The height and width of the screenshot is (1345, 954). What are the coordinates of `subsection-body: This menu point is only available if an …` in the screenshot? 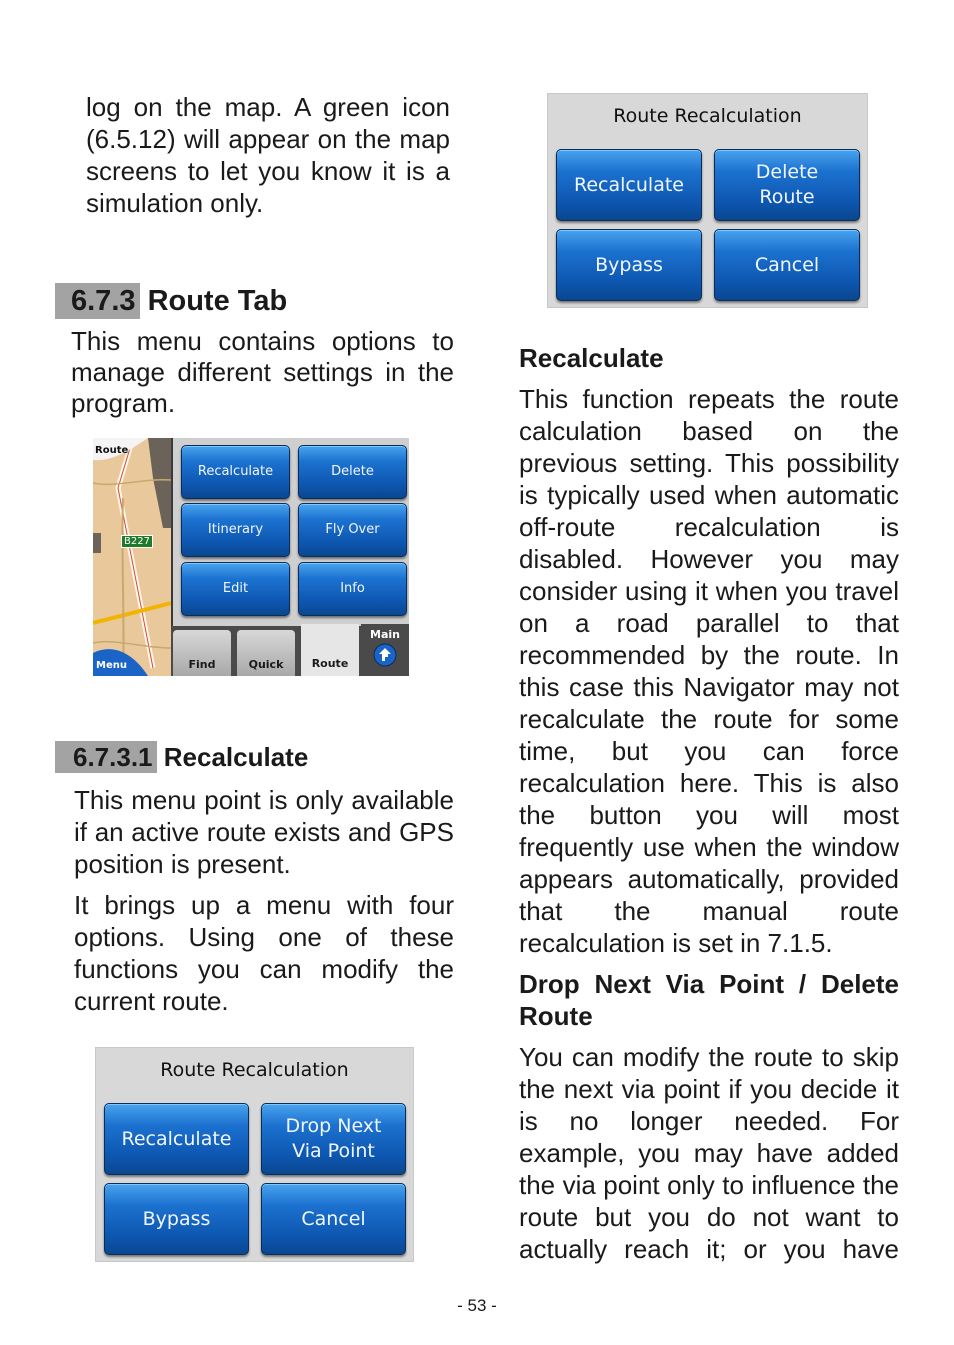 It's located at (264, 900).